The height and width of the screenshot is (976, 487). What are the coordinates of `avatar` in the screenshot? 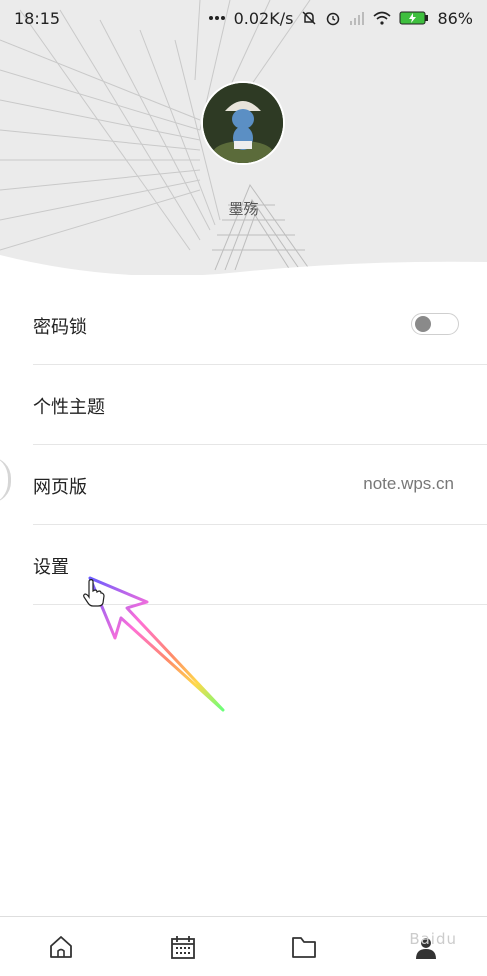 It's located at (243, 123).